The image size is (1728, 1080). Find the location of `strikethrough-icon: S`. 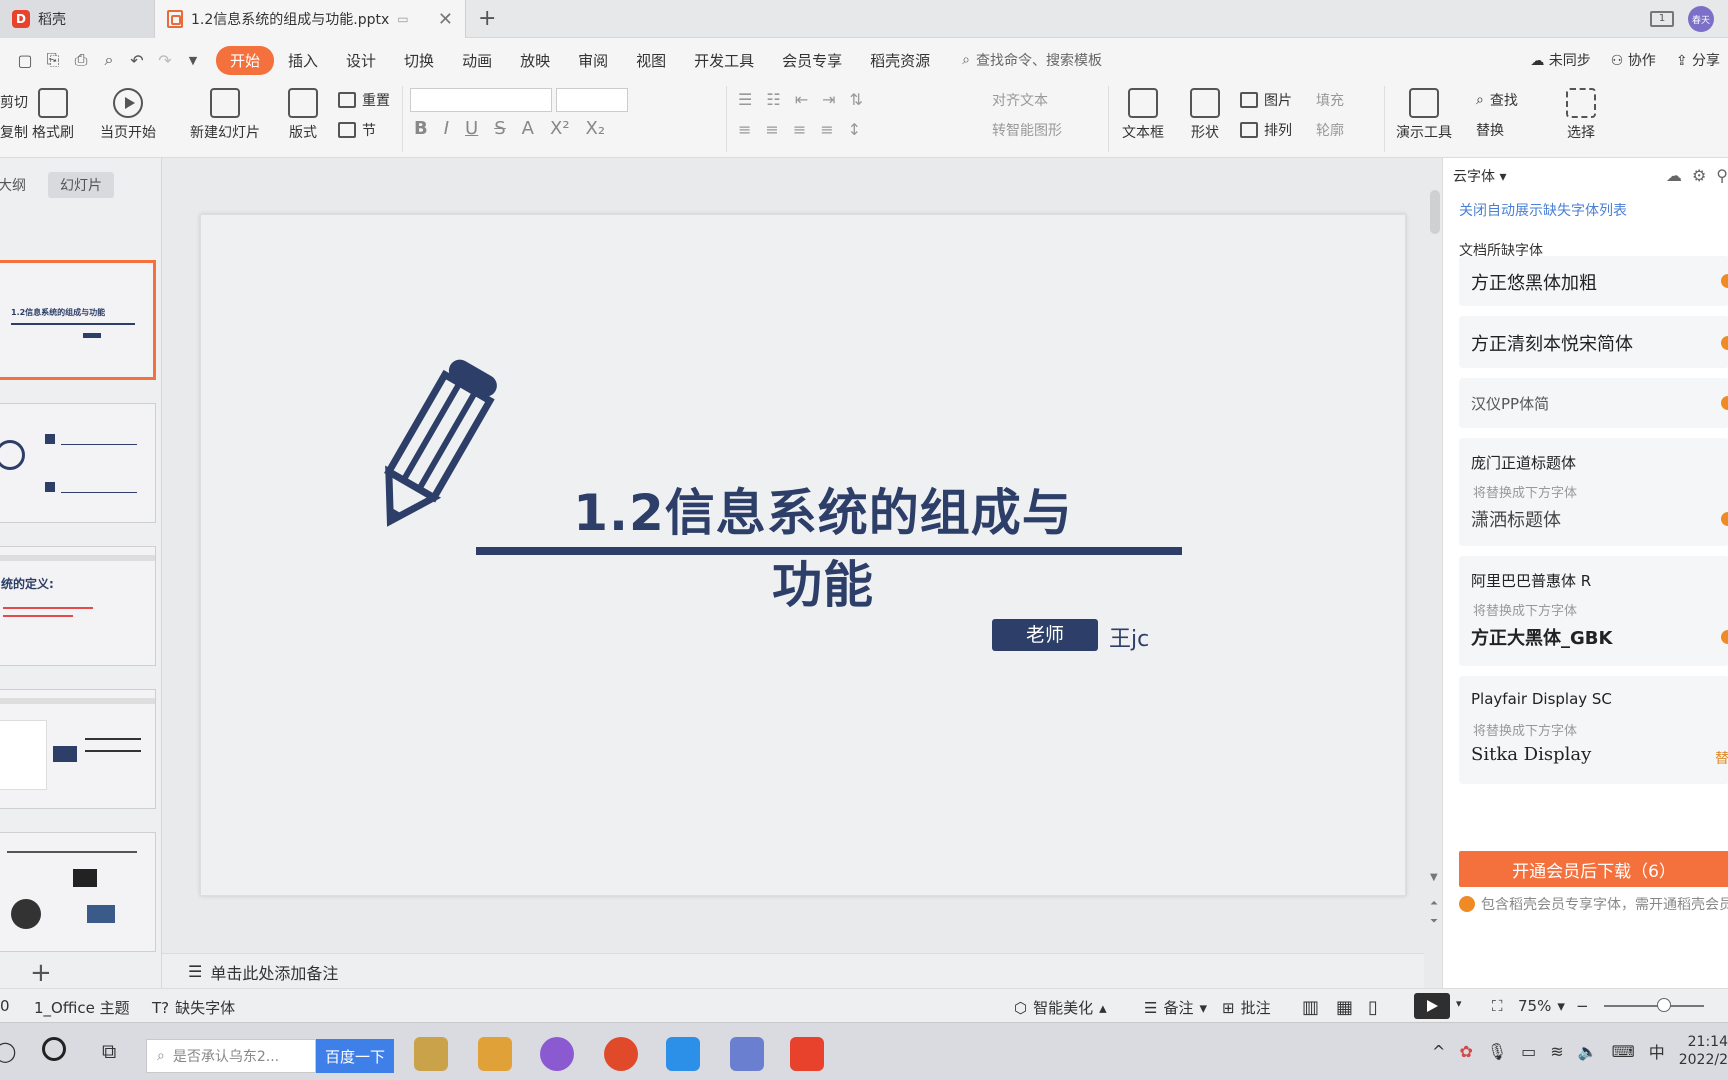

strikethrough-icon: S is located at coordinates (499, 128).